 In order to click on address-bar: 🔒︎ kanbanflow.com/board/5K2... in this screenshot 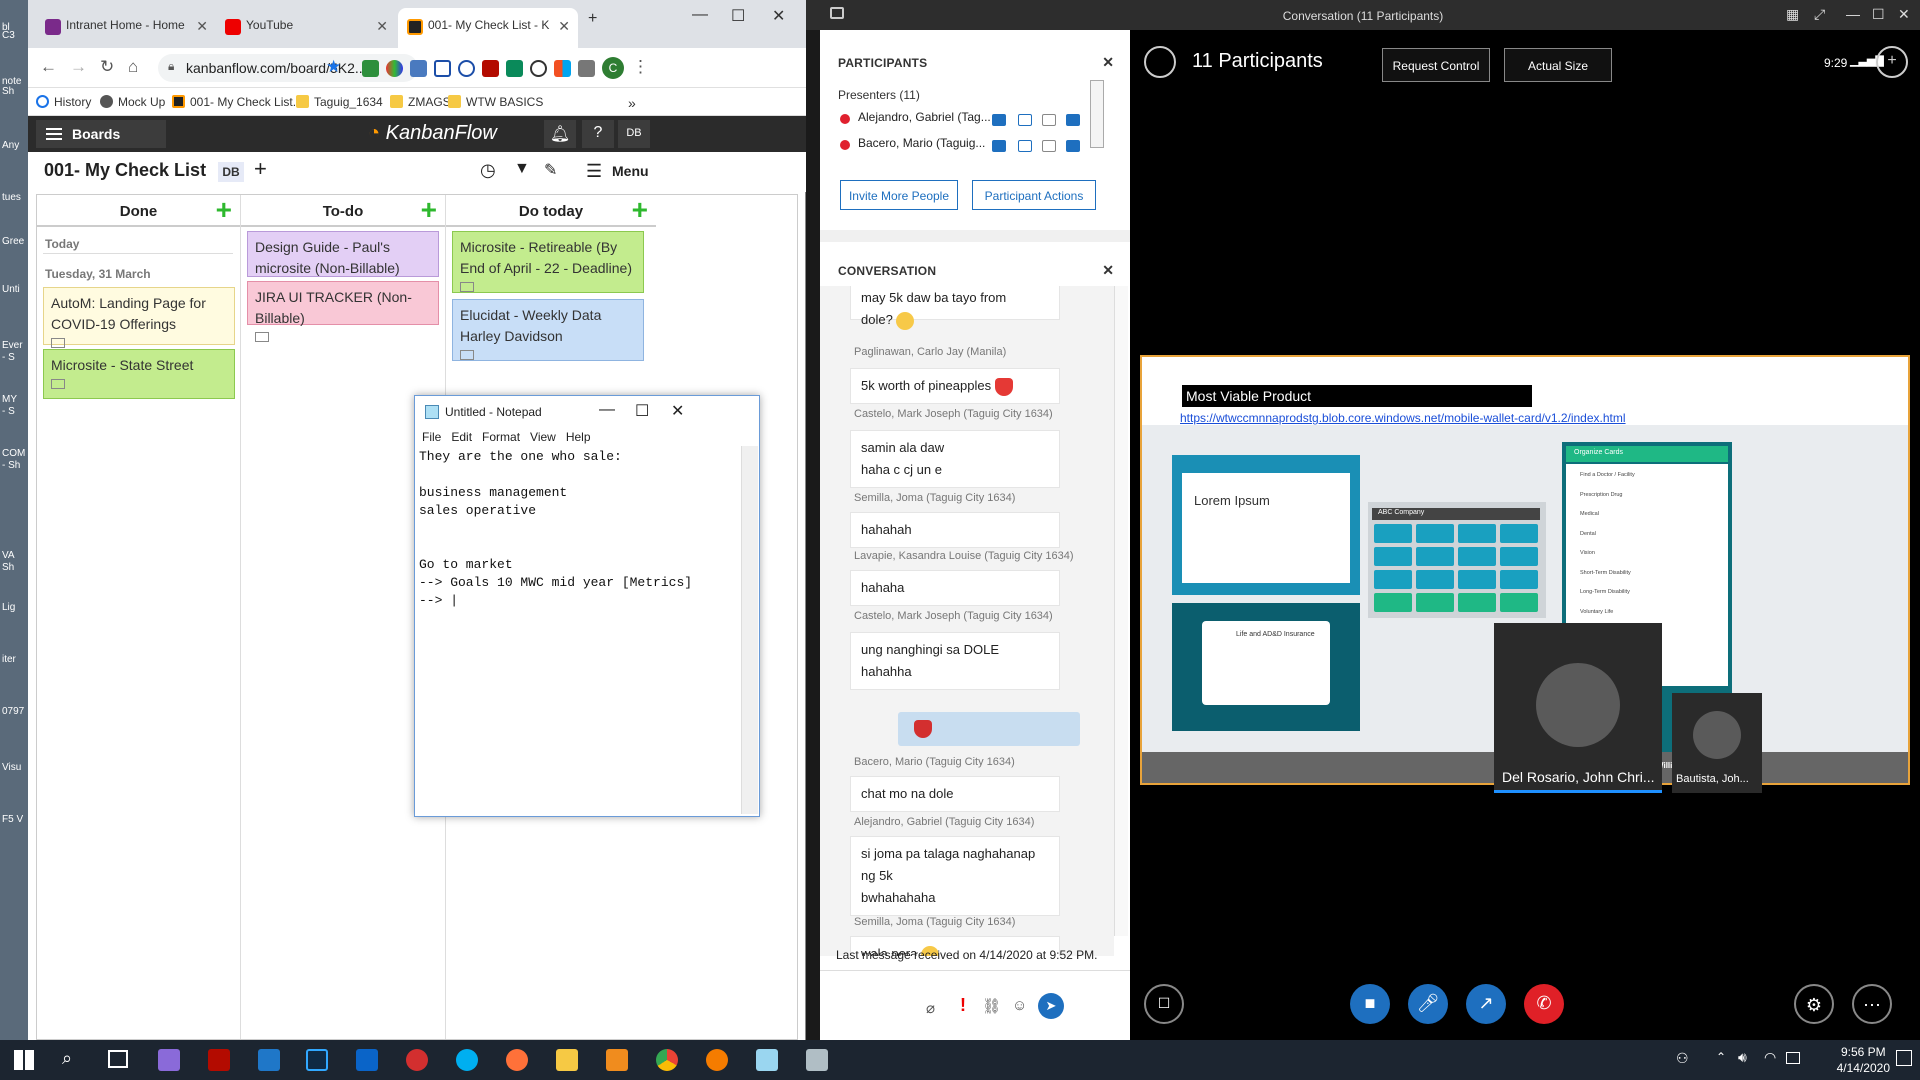, I will do `click(288, 68)`.